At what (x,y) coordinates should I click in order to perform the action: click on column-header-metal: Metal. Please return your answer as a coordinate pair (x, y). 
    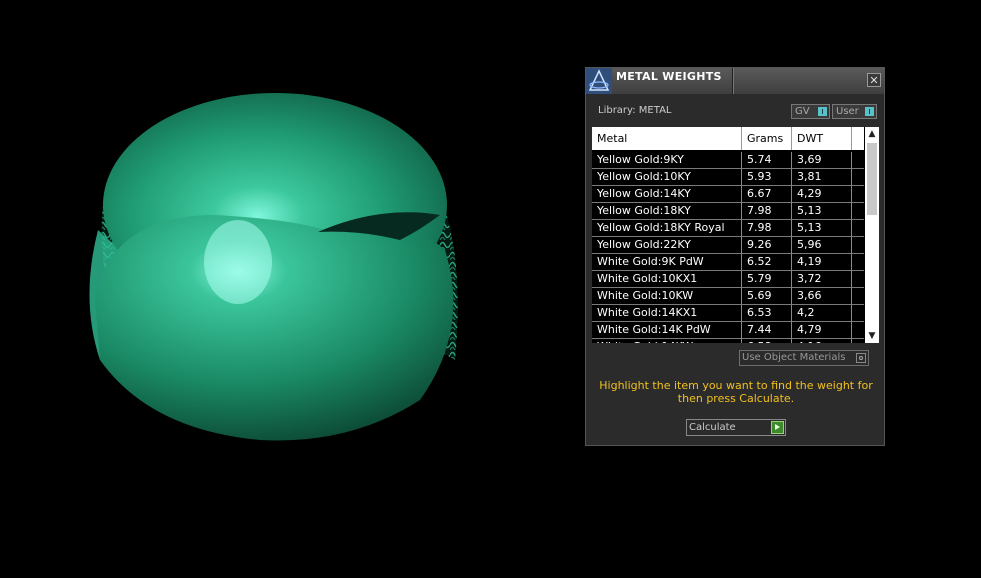
    Looking at the image, I should click on (667, 138).